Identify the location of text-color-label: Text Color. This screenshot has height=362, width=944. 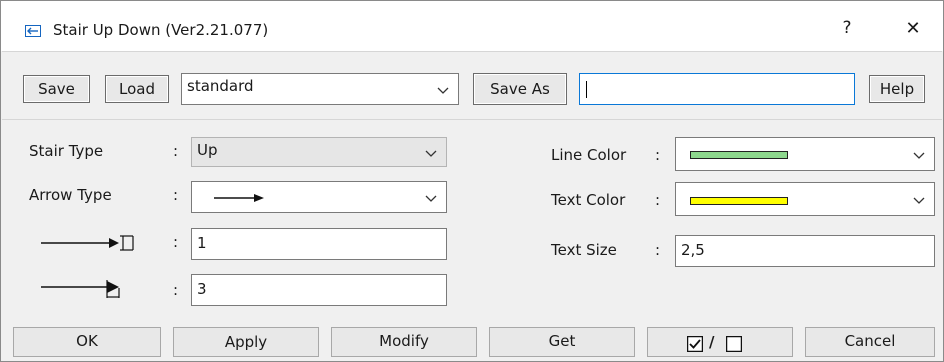
(588, 200).